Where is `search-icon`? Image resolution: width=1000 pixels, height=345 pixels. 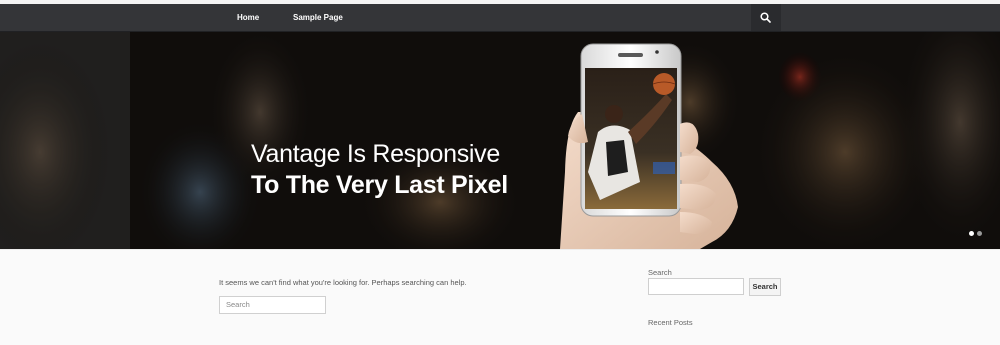 search-icon is located at coordinates (765, 17).